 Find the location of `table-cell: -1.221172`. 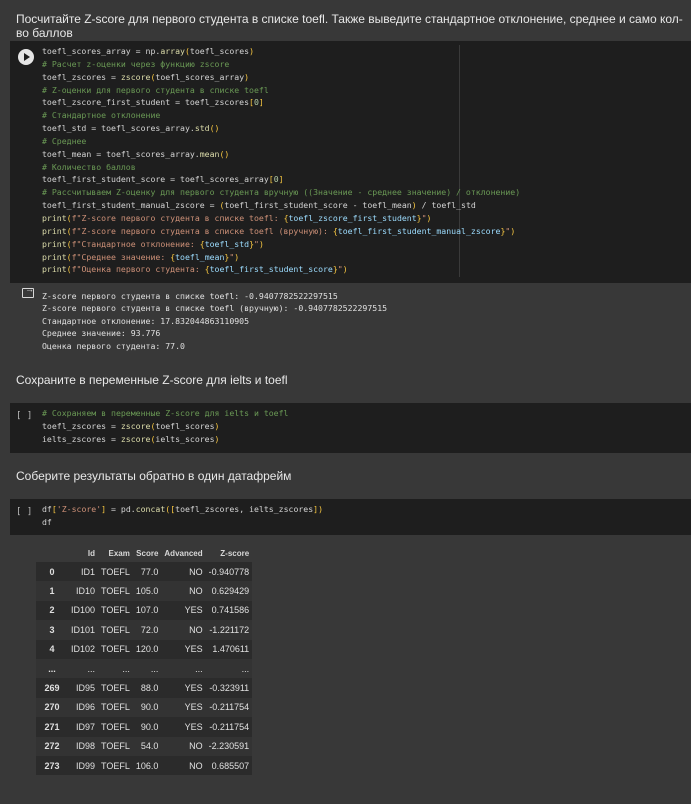

table-cell: -1.221172 is located at coordinates (229, 630).